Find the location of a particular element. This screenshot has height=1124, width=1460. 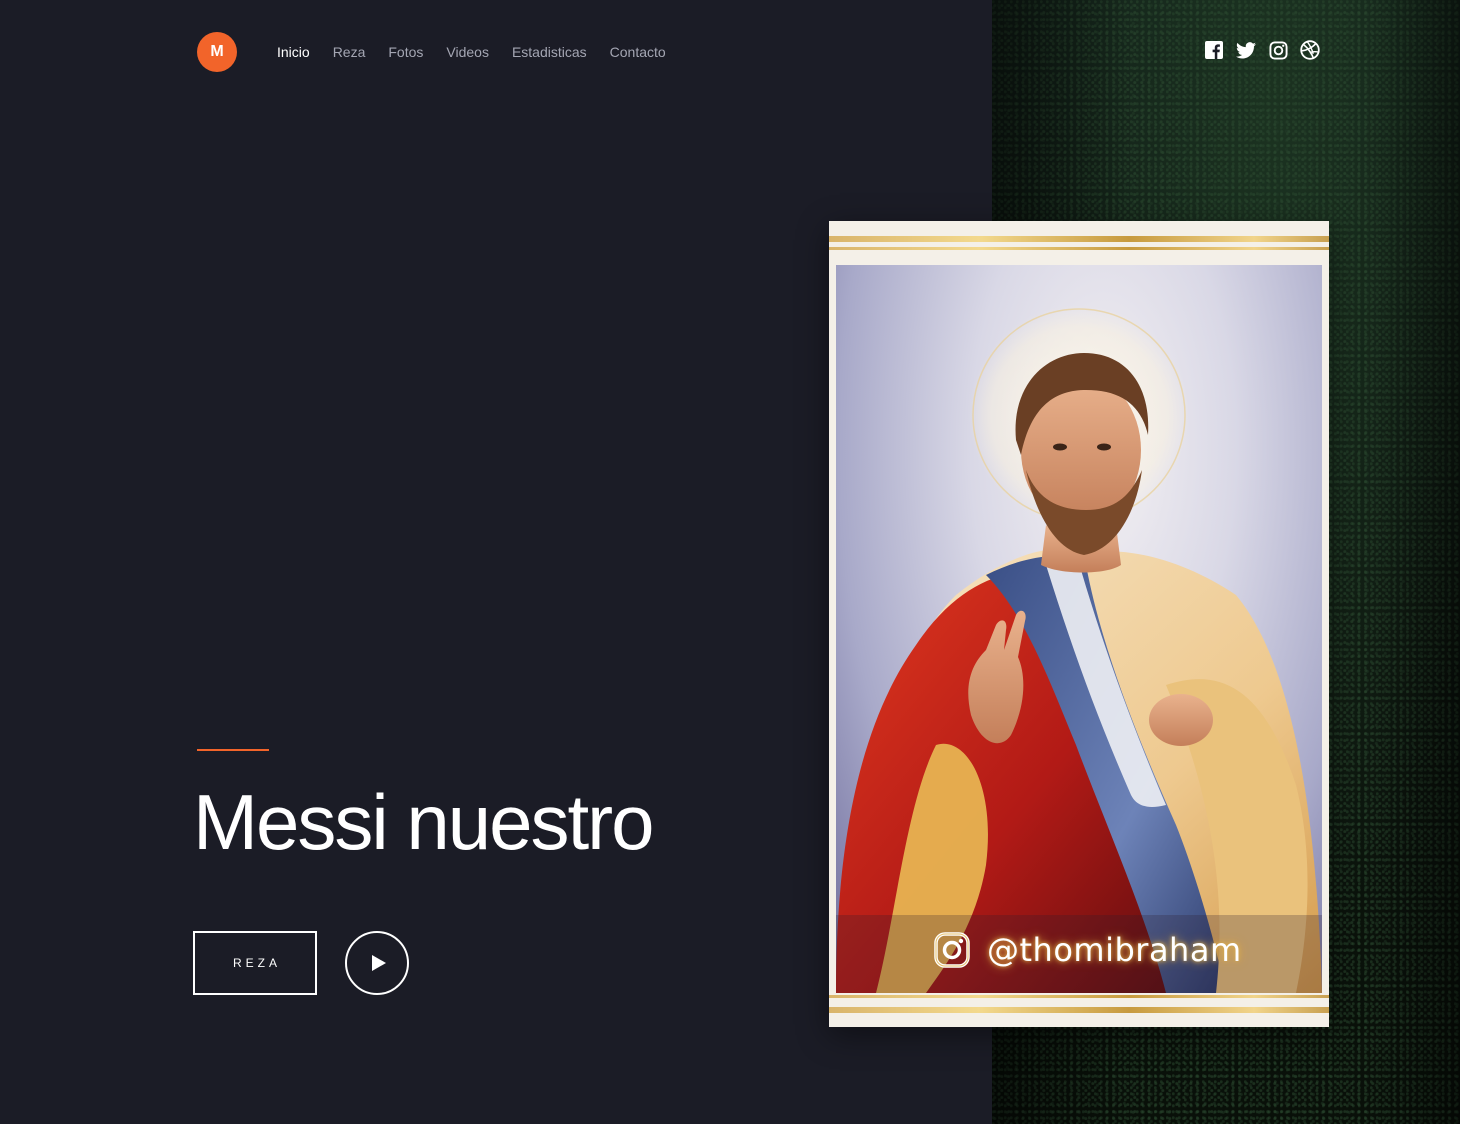

nav-item-videos: Videos is located at coordinates (467, 52).